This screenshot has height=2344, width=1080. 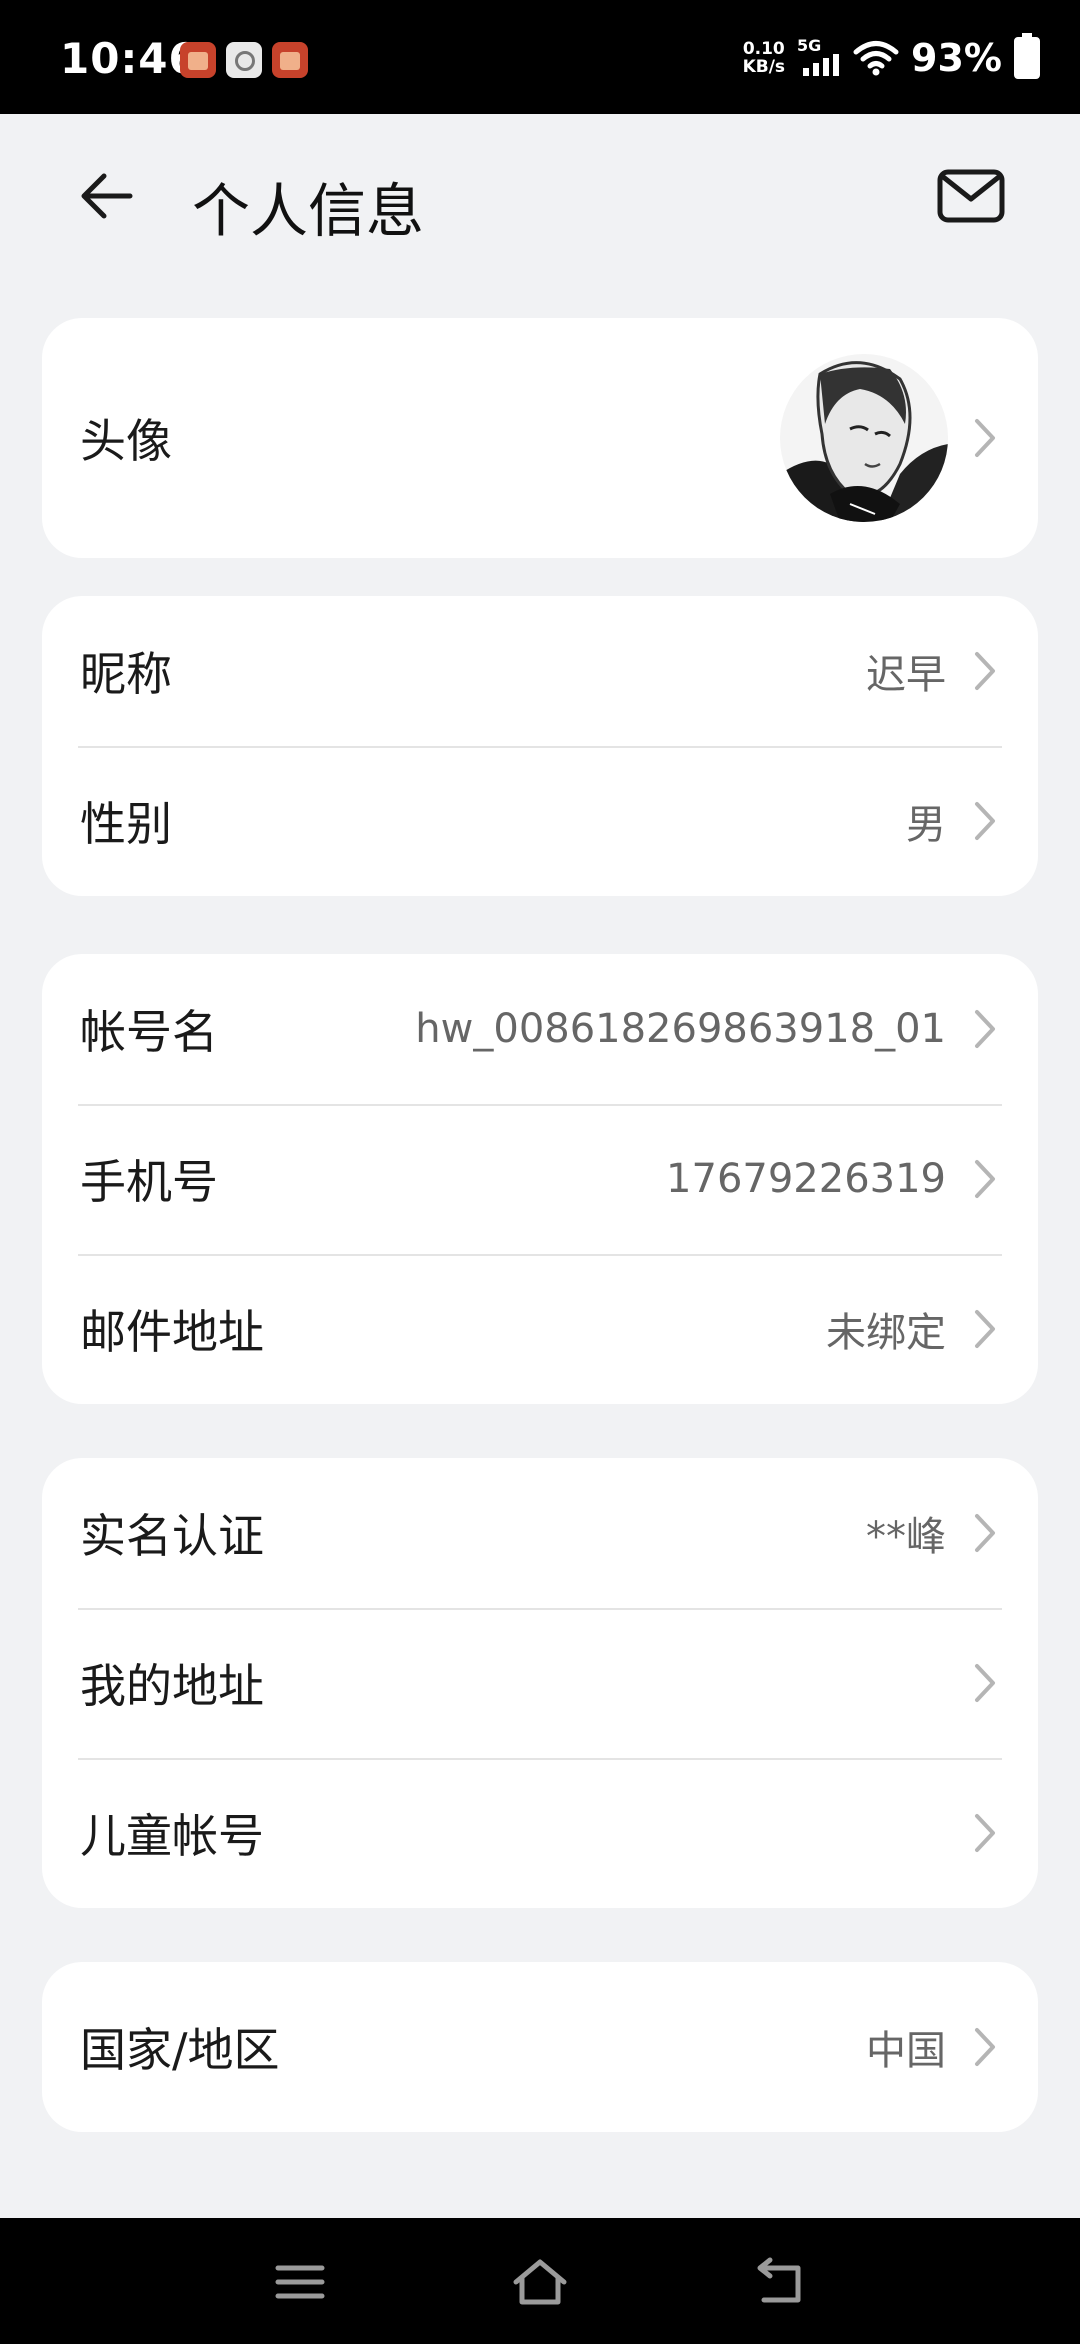 What do you see at coordinates (876, 58) in the screenshot?
I see `wifi-icon` at bounding box center [876, 58].